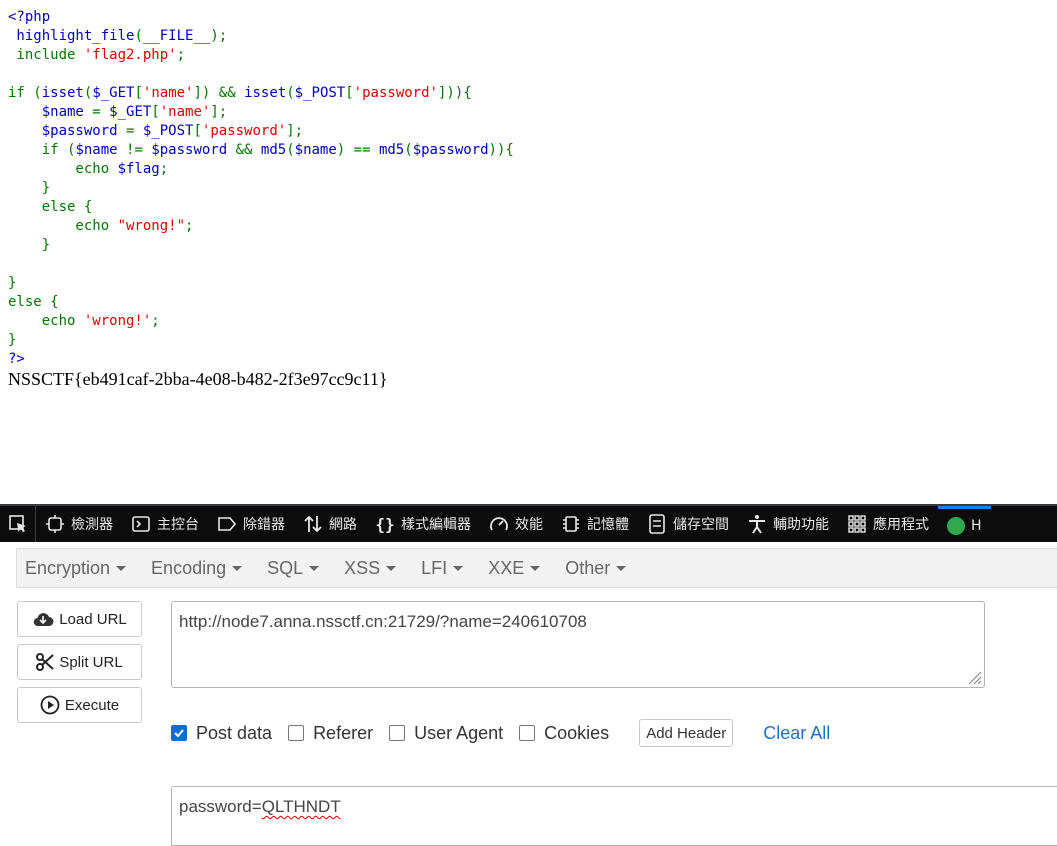  I want to click on menu-sql-label: SQL, so click(285, 567).